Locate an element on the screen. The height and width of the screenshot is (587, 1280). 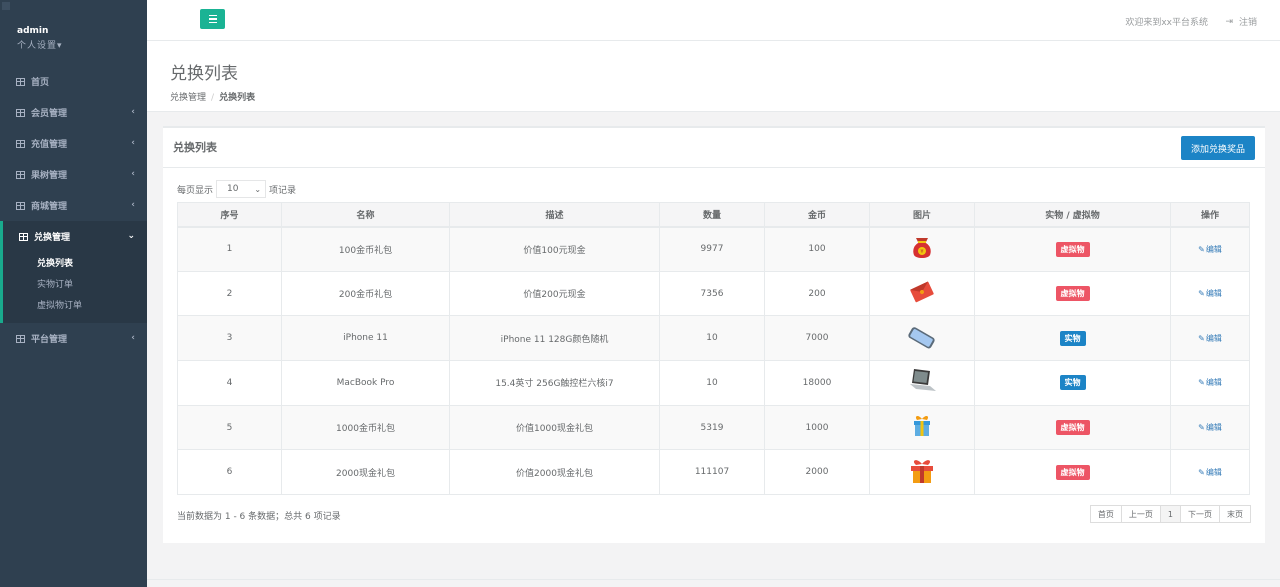
column-header: 操作 is located at coordinates (1210, 215).